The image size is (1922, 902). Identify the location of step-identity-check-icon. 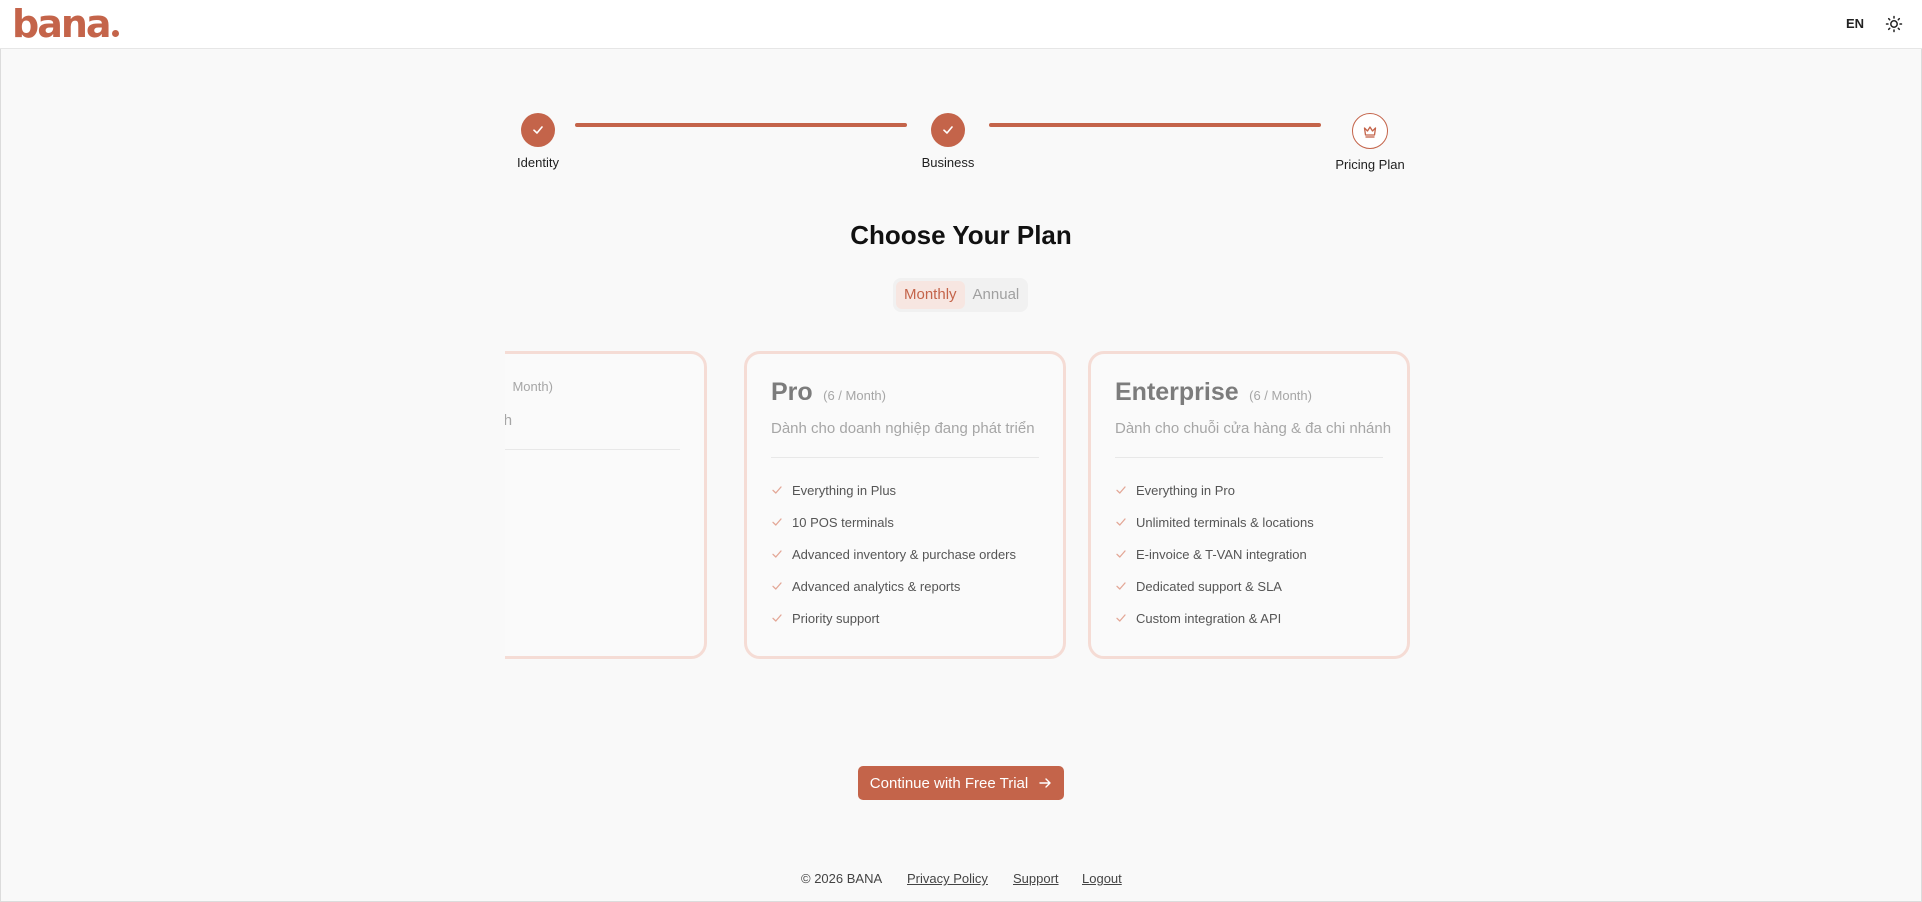
(538, 130).